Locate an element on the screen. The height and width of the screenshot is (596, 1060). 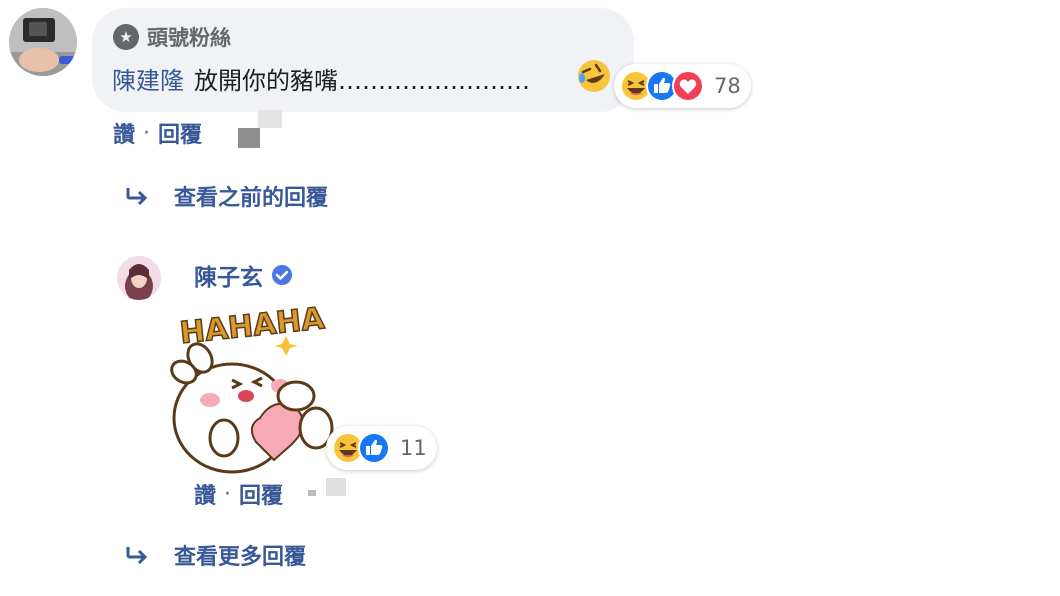
view-more-replies-label: 查看更多回覆 is located at coordinates (240, 557).